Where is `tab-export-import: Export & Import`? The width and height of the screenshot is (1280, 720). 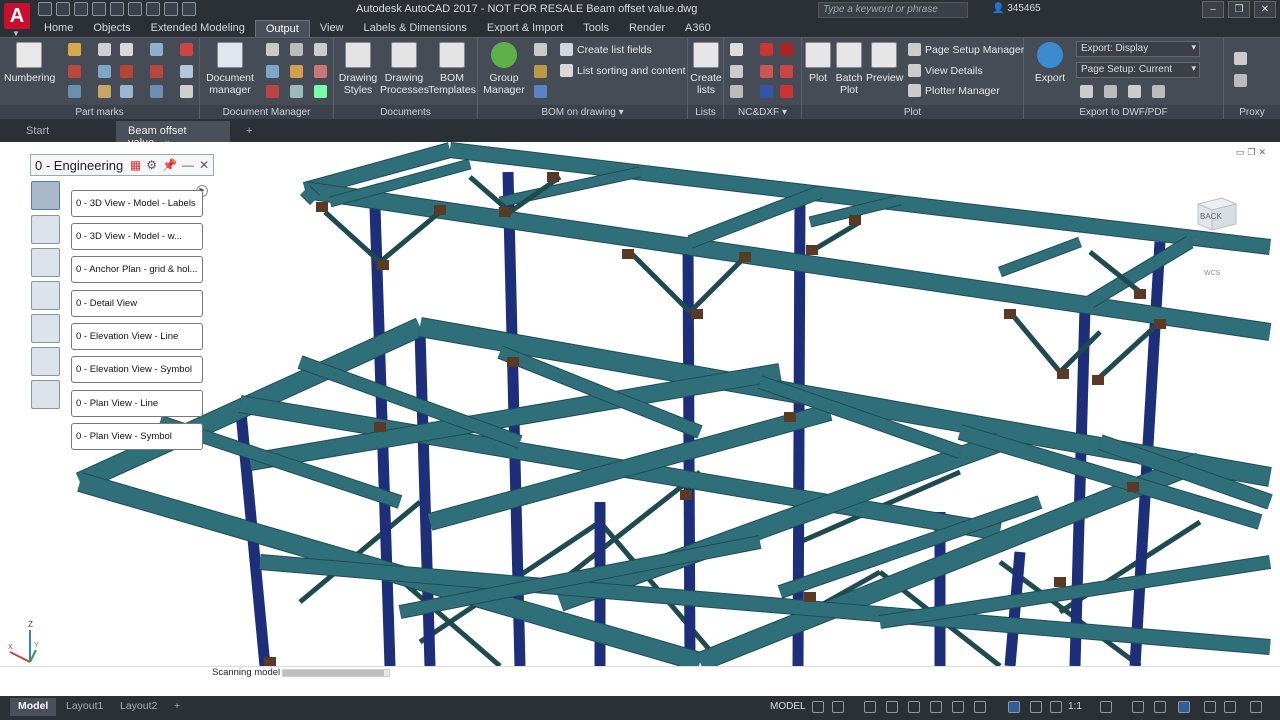
tab-export-import: Export & Import is located at coordinates (525, 28).